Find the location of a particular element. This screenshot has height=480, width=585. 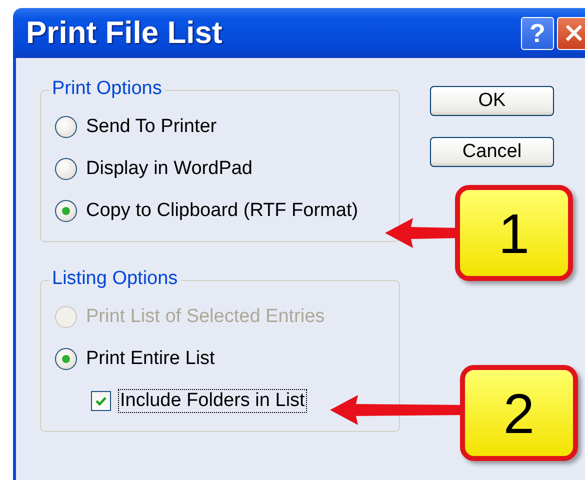

option-label: Display in WordPad is located at coordinates (169, 169).